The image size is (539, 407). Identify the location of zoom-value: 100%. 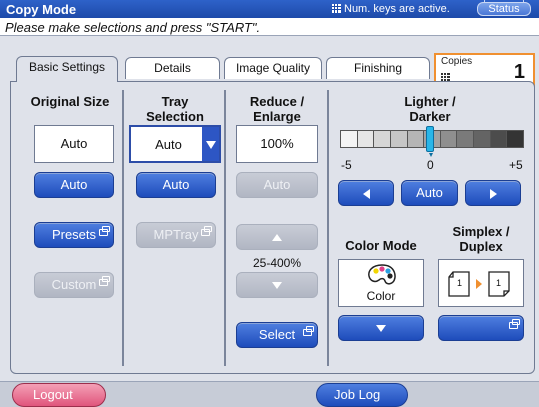
(277, 144).